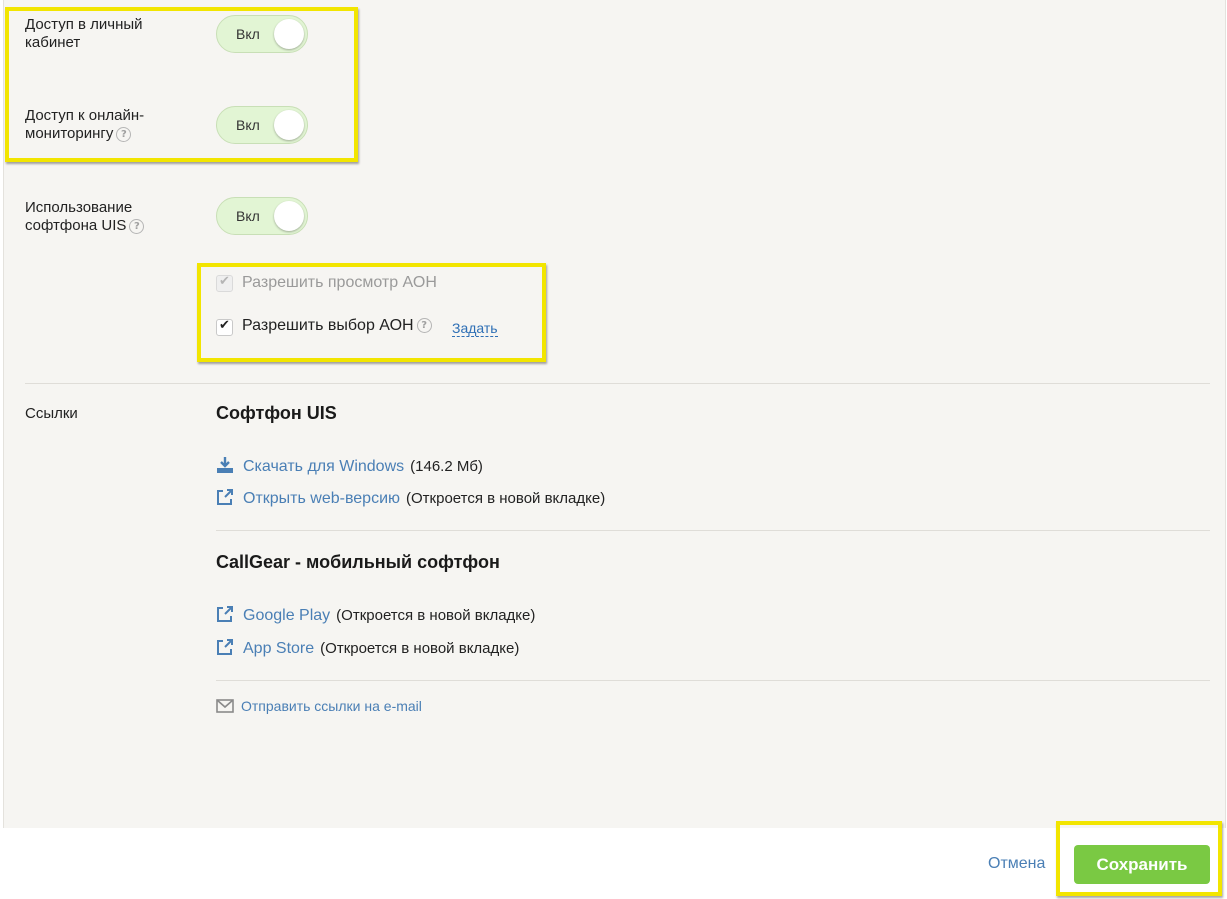 Image resolution: width=1227 pixels, height=899 pixels. I want to click on help-icon: ?, so click(137, 226).